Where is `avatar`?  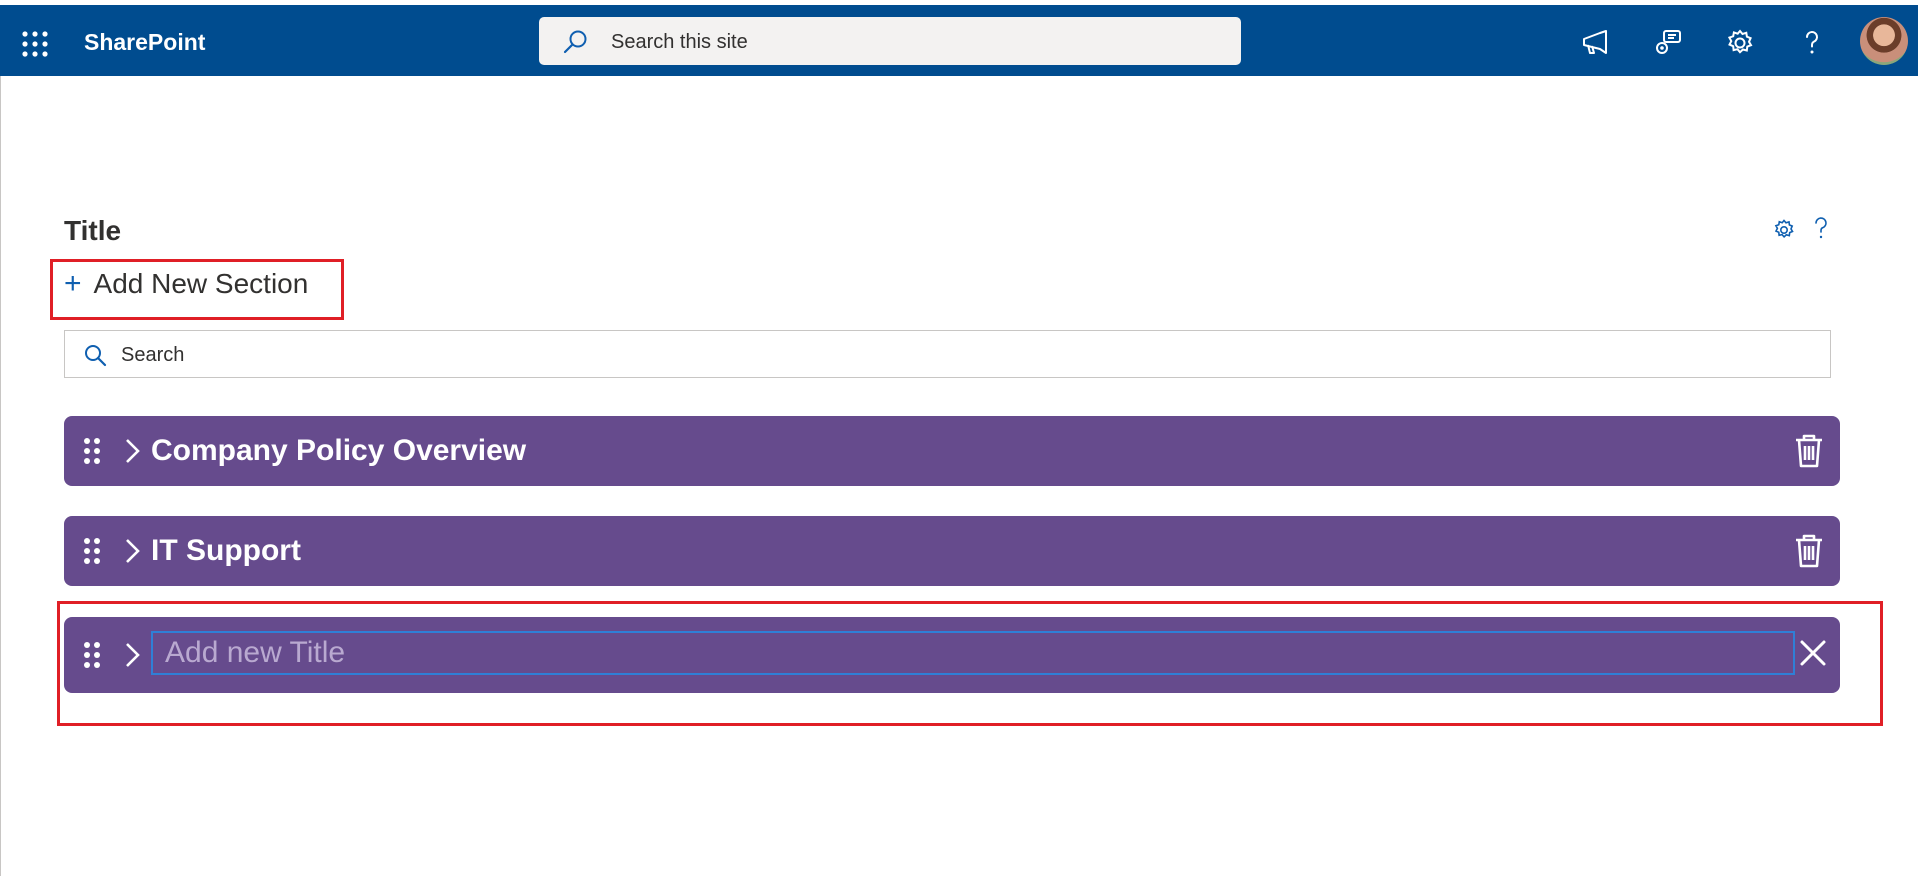 avatar is located at coordinates (1884, 41).